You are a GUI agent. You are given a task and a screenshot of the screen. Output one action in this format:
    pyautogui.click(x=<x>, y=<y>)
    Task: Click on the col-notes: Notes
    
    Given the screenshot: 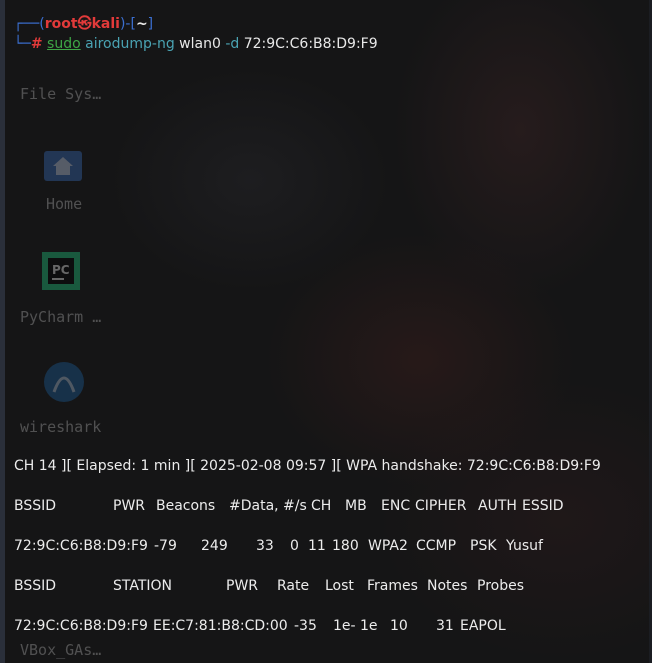 What is the action you would take?
    pyautogui.click(x=447, y=586)
    